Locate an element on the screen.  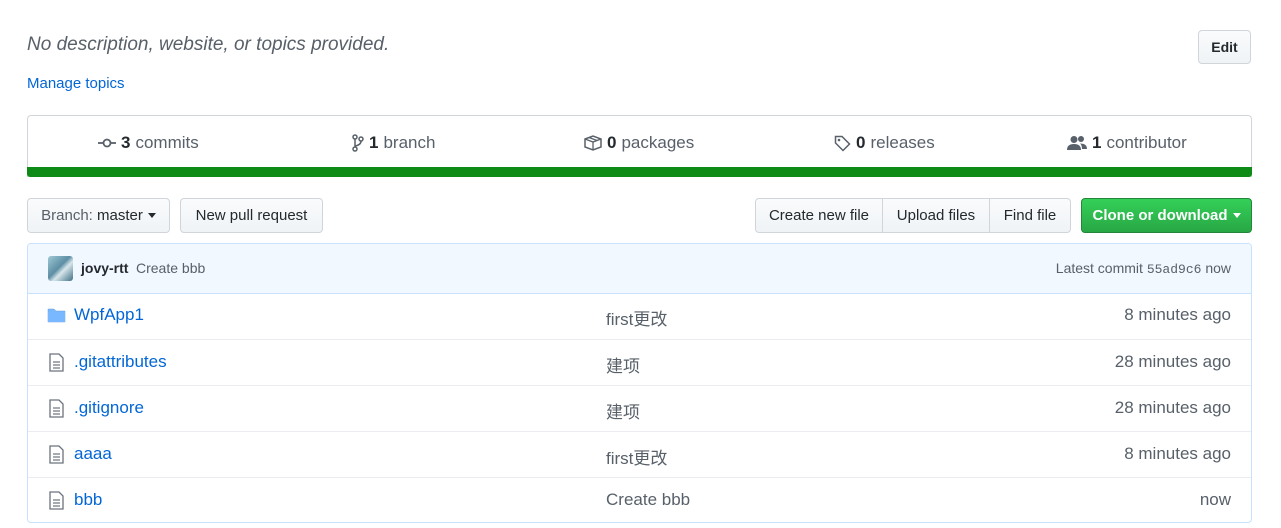
releases-count: 0 is located at coordinates (861, 142).